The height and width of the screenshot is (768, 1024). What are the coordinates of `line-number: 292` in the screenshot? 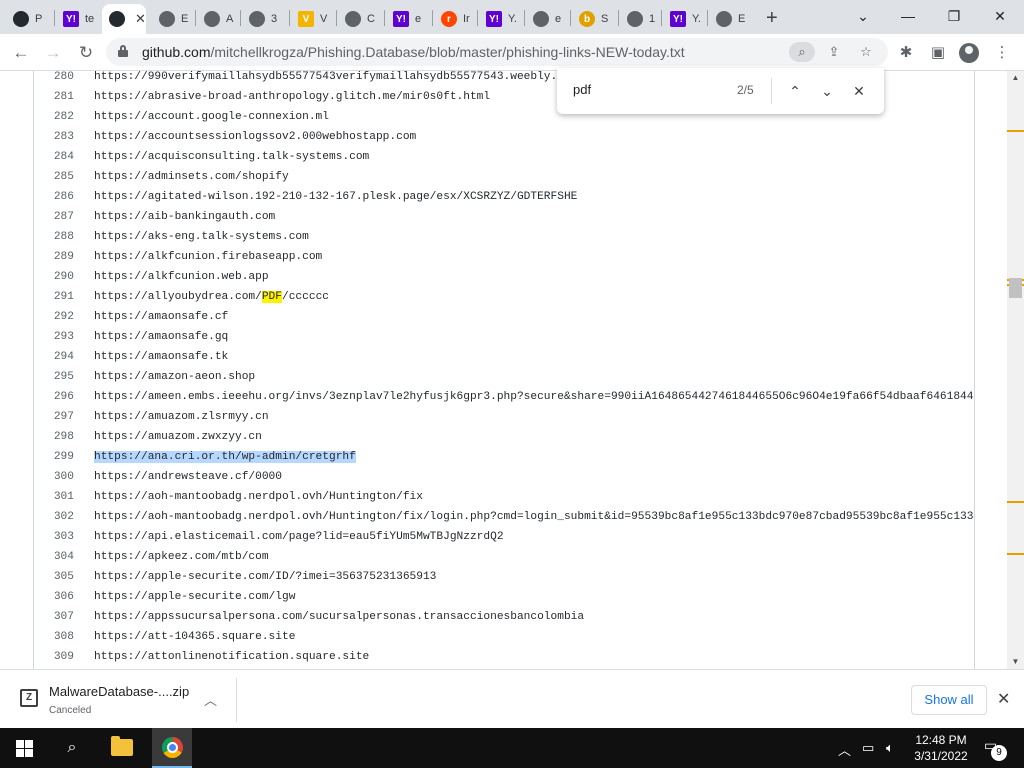 It's located at (54, 317).